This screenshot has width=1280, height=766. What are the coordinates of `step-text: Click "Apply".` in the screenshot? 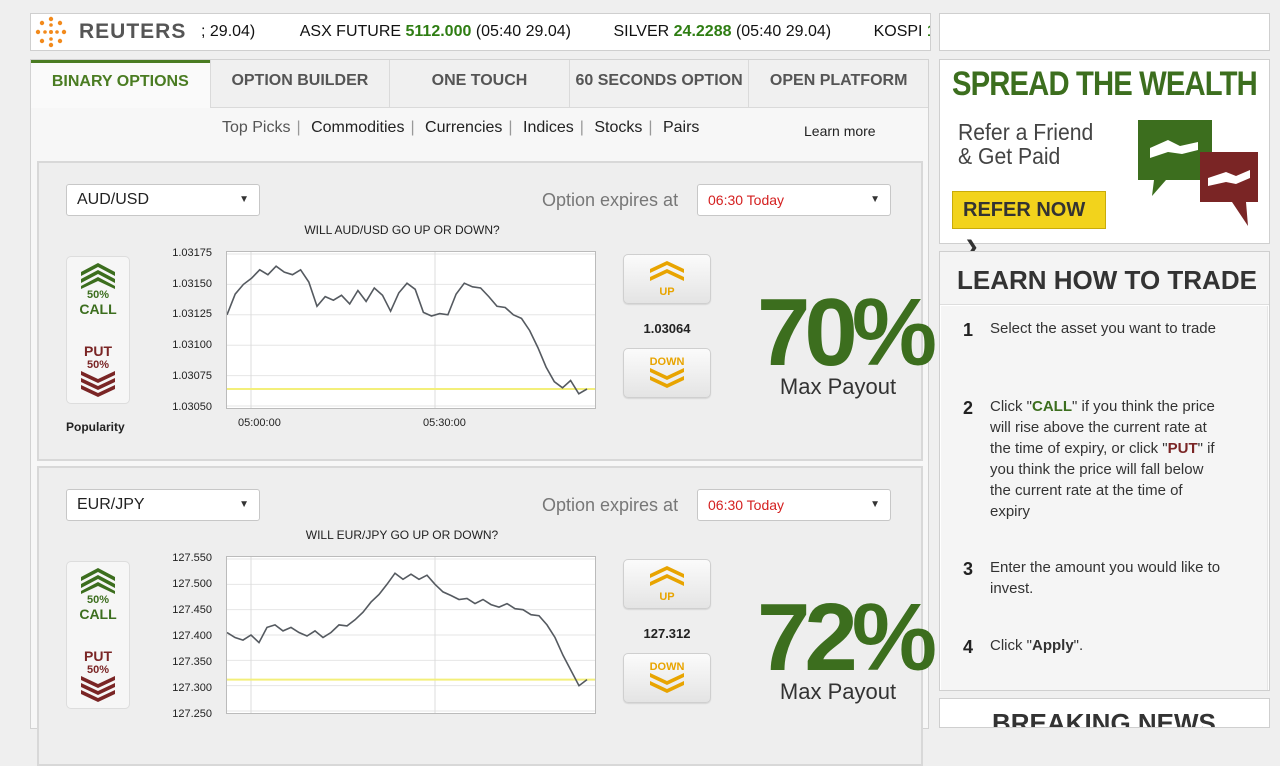 It's located at (1107, 645).